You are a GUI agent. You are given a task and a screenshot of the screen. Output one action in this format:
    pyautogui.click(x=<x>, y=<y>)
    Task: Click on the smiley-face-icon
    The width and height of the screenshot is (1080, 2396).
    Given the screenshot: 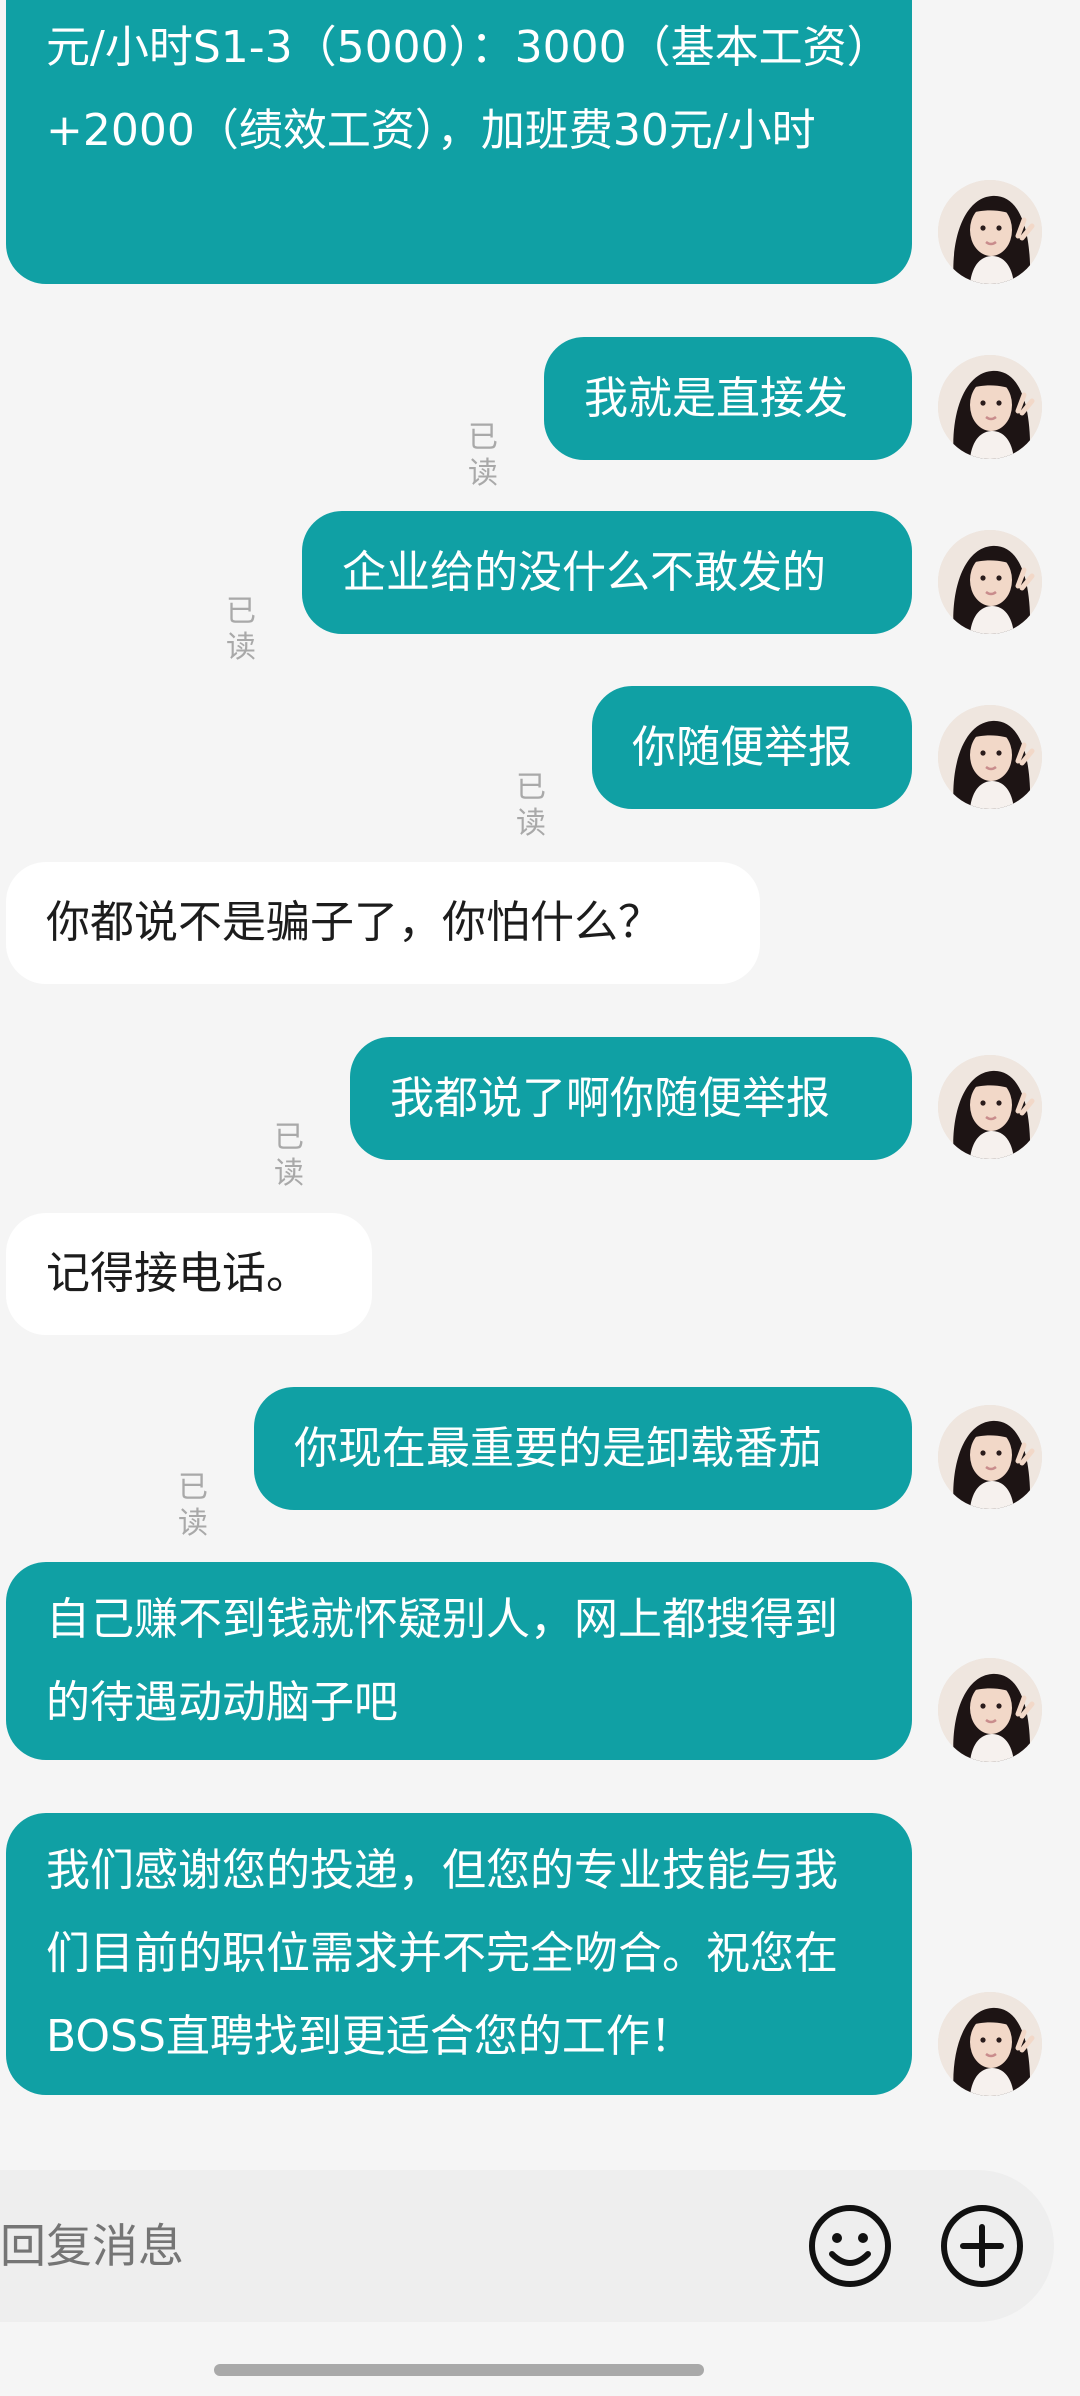 What is the action you would take?
    pyautogui.click(x=850, y=2246)
    